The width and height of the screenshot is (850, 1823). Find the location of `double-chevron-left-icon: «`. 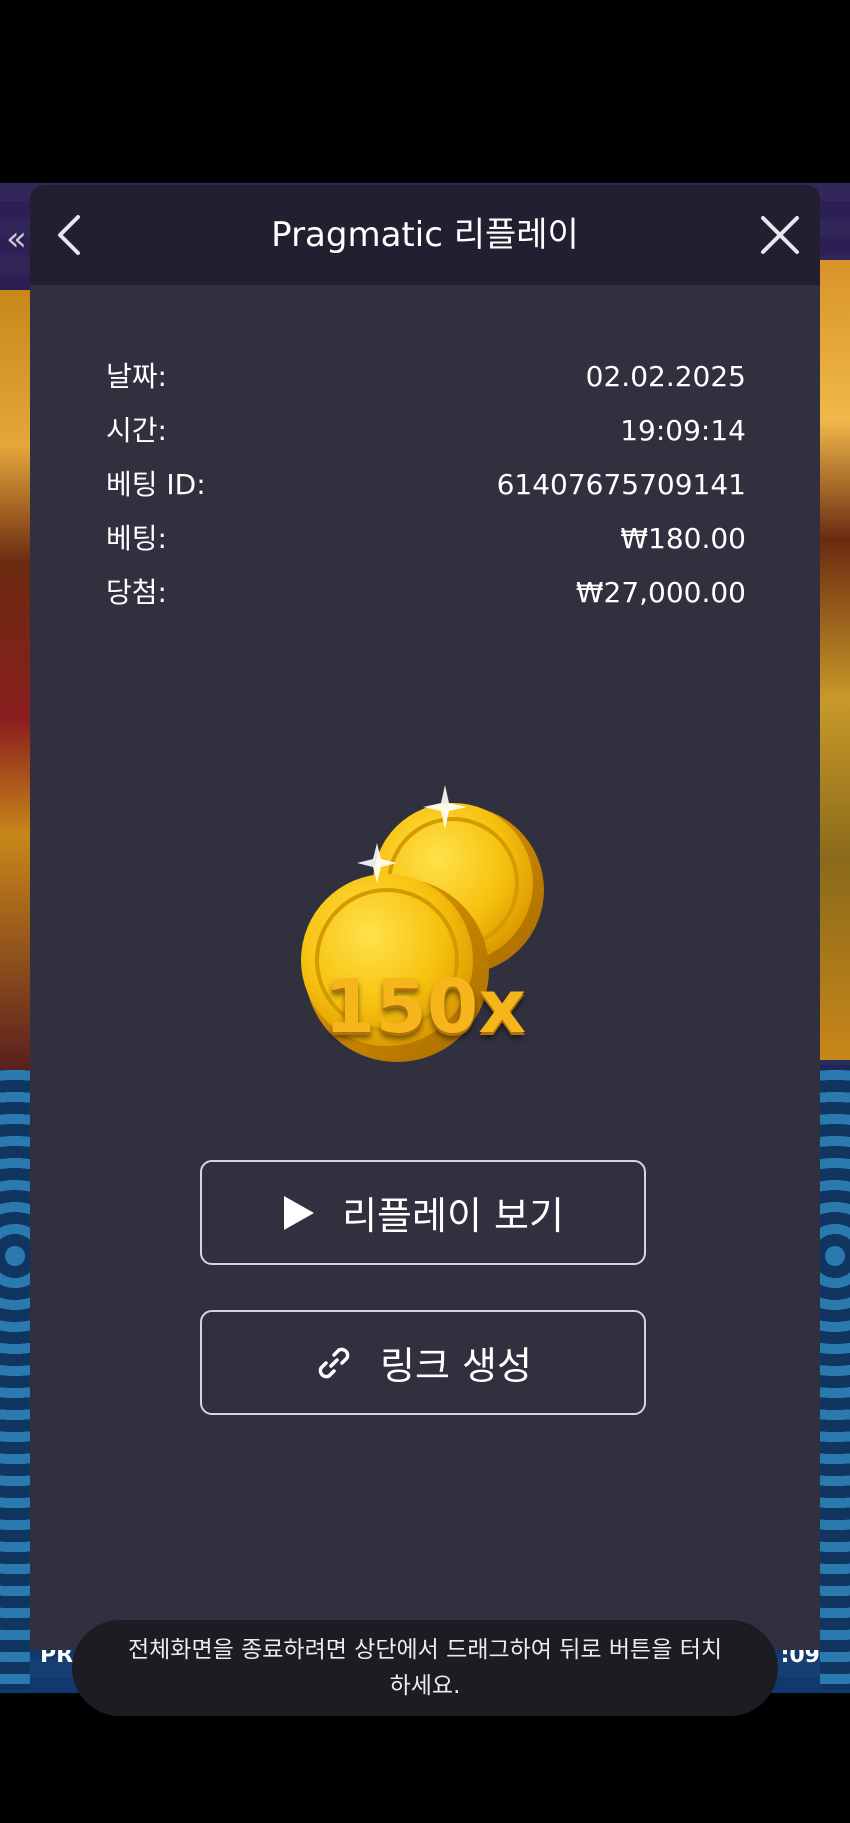

double-chevron-left-icon: « is located at coordinates (16, 239).